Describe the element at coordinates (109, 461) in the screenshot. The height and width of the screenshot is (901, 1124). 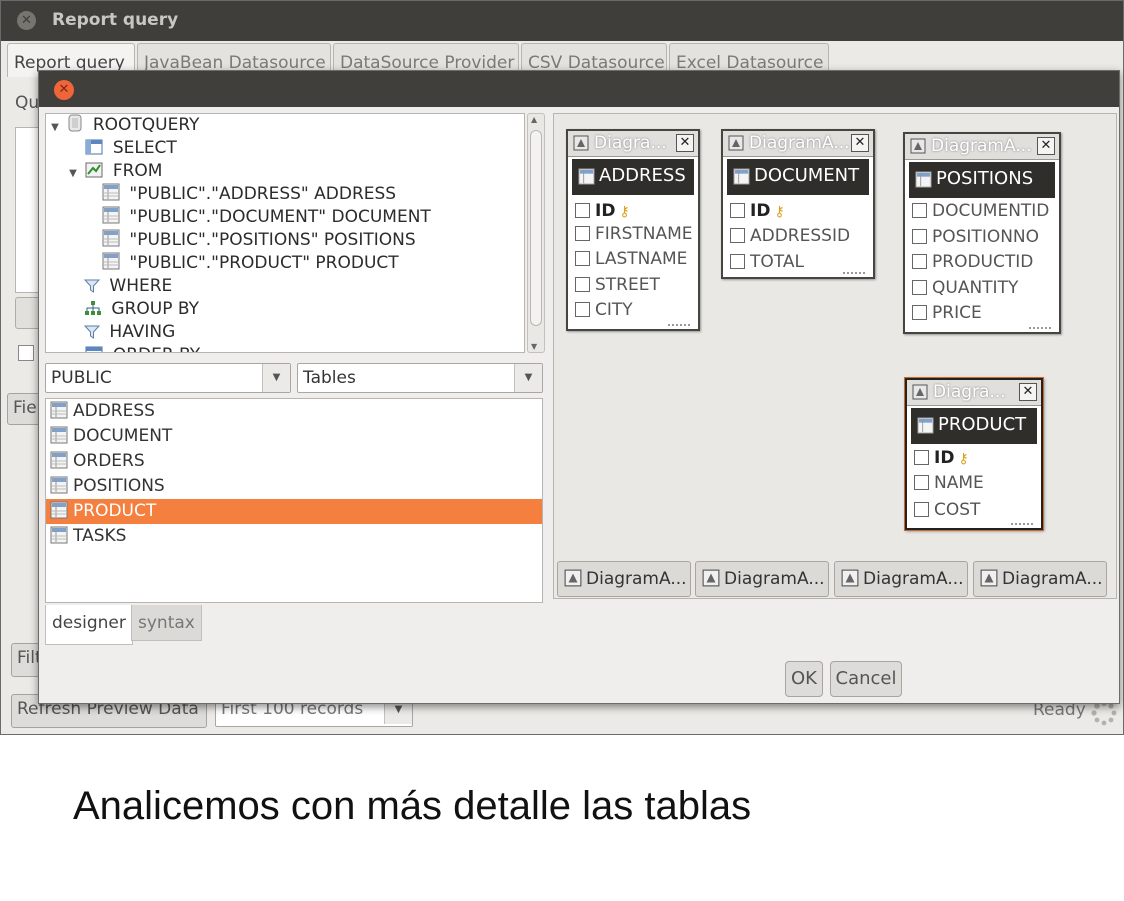
I see `list-item-label: ORDERS` at that location.